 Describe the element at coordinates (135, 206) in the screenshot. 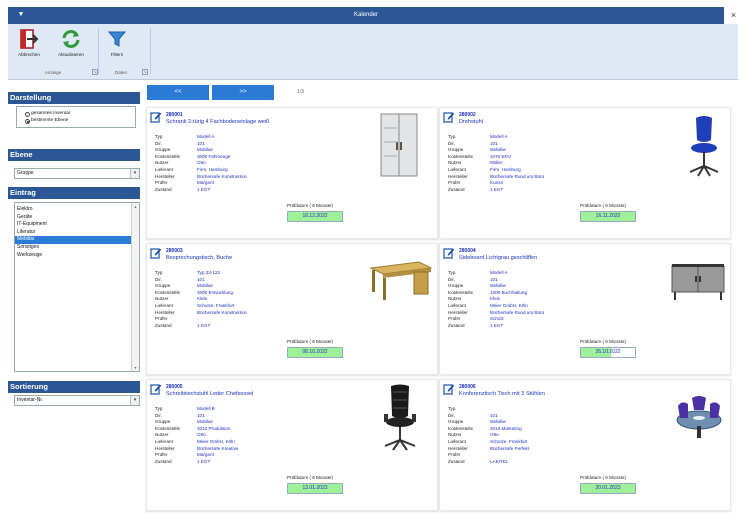

I see `scroll-up-icon: ▴` at that location.